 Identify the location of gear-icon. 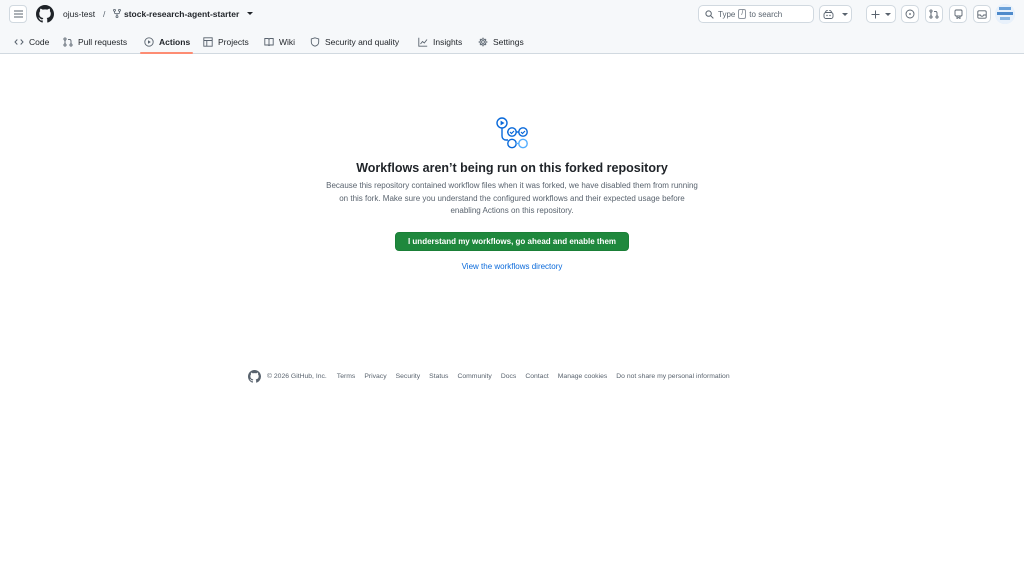
(483, 42).